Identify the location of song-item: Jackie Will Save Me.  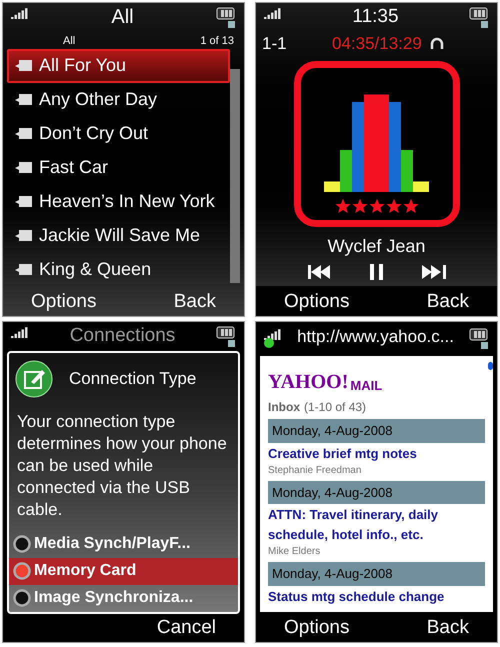
(118, 235).